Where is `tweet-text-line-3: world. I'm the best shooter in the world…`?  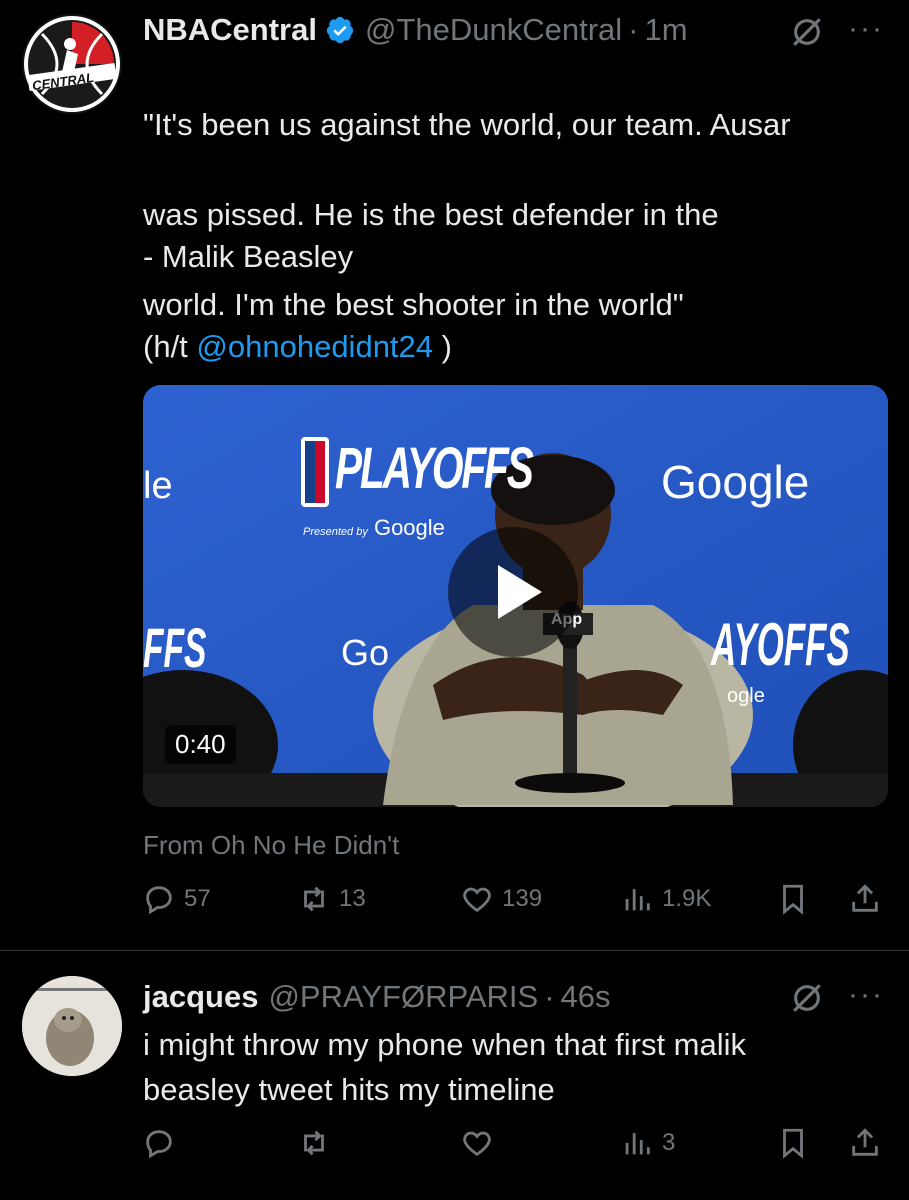 tweet-text-line-3: world. I'm the best shooter in the world… is located at coordinates (413, 304).